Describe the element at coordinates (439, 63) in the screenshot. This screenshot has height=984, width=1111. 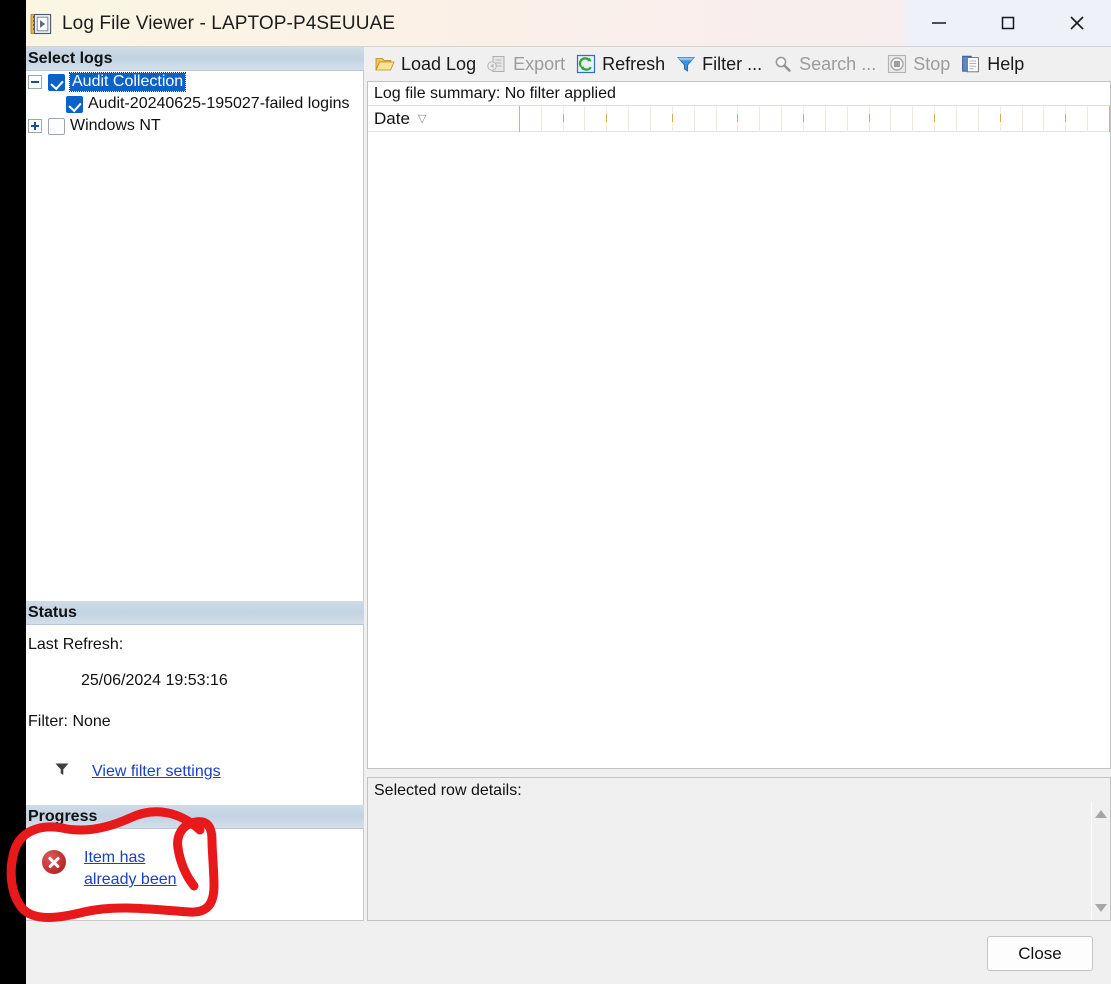
I see `toolbar-item-label: Load Log` at that location.